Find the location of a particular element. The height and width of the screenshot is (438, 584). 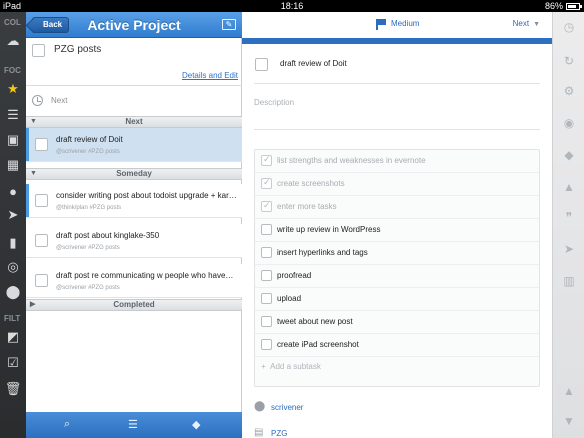

task-priority-bar is located at coordinates (27, 144).